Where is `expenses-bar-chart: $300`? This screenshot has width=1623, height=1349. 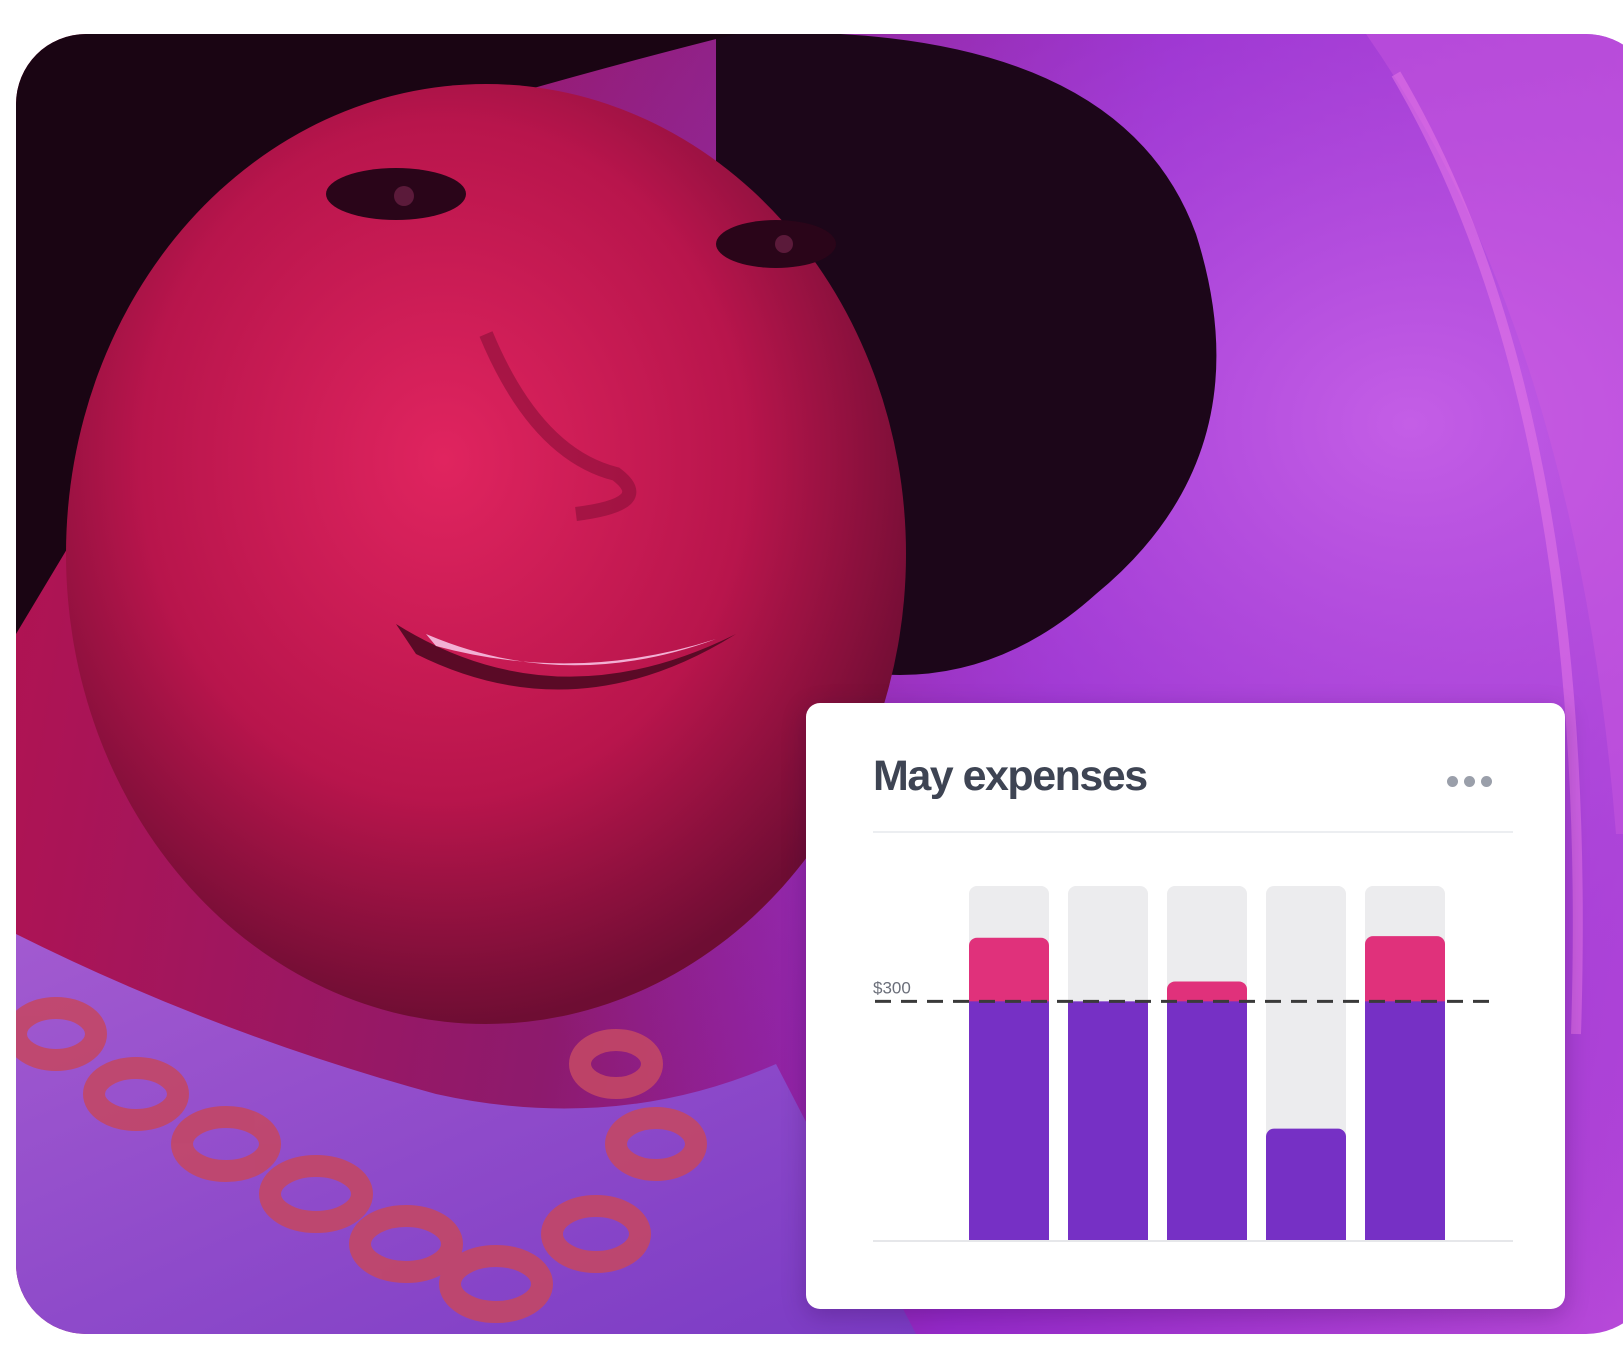
expenses-bar-chart: $300 is located at coordinates (1193, 1064).